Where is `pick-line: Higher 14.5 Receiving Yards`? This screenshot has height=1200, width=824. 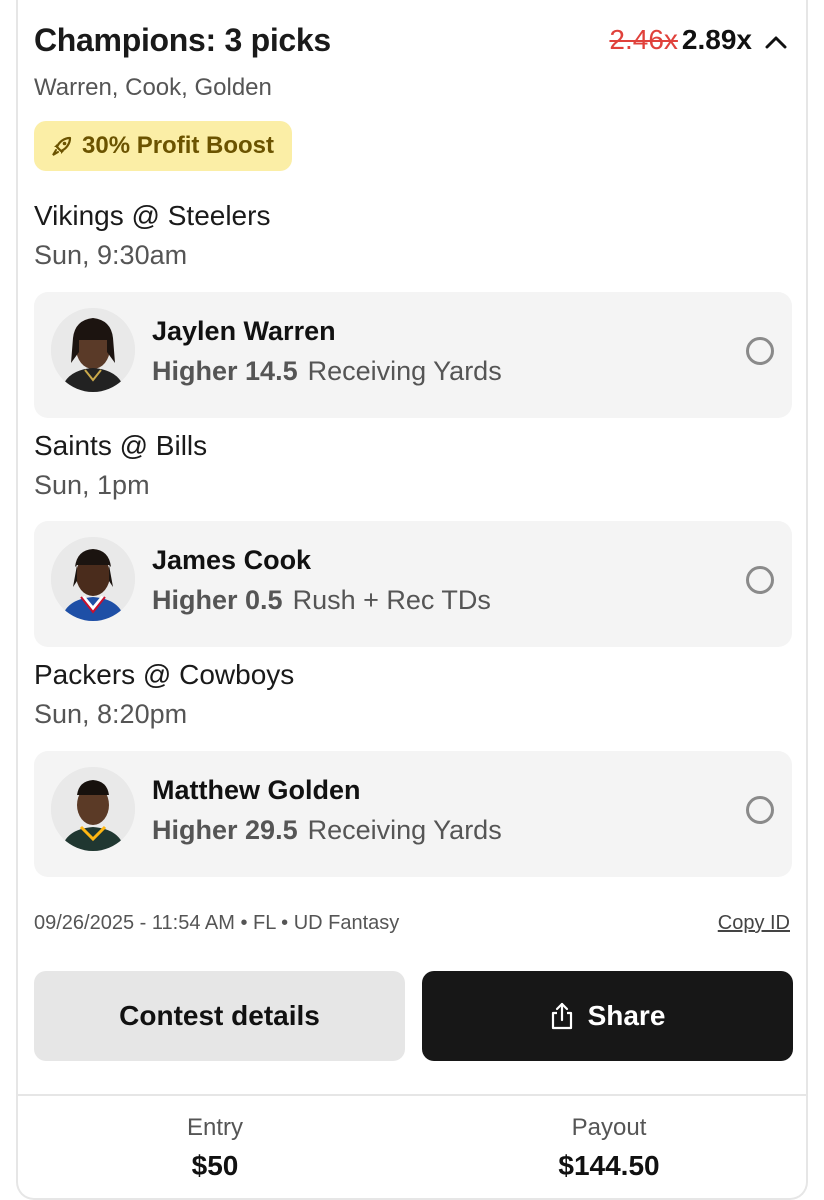 pick-line: Higher 14.5 Receiving Yards is located at coordinates (327, 371).